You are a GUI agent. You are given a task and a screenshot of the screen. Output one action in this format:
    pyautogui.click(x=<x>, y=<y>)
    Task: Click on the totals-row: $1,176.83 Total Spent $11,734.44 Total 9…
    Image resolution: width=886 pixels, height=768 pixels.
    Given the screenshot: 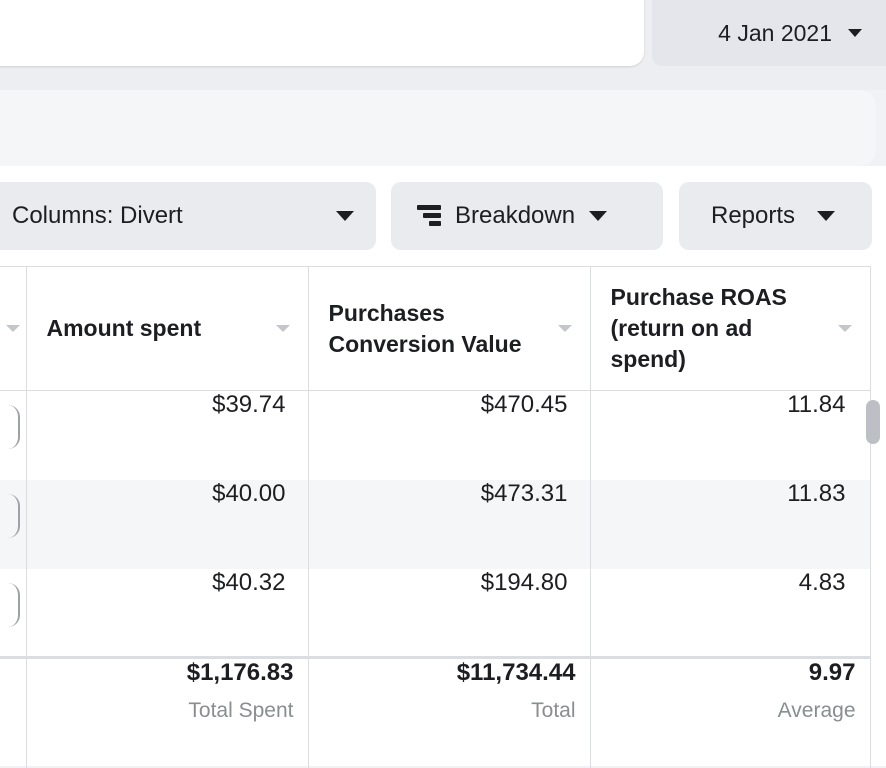 What is the action you would take?
    pyautogui.click(x=435, y=712)
    